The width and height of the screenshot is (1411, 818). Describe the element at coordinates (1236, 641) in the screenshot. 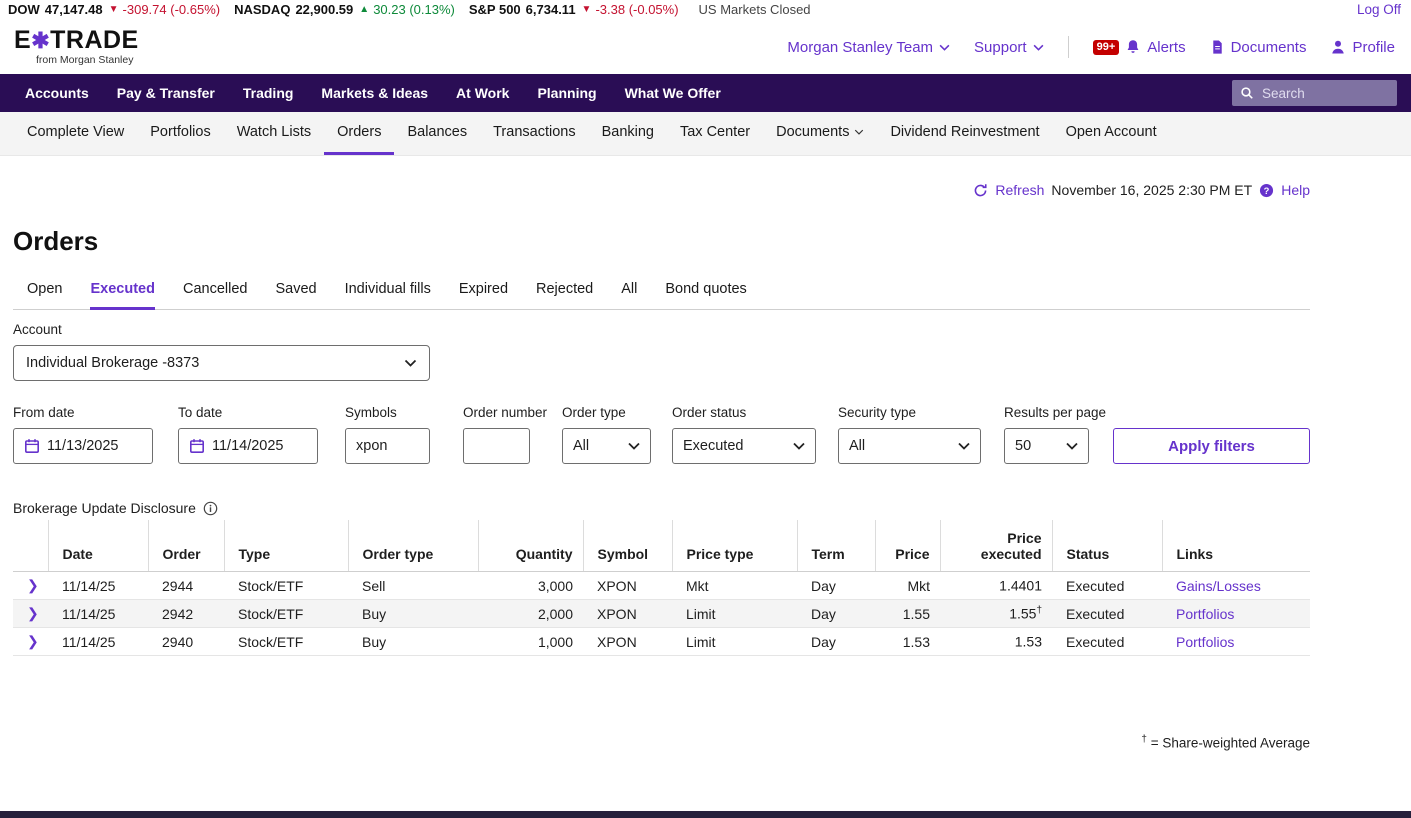

I see `cell-link: Portfolios` at that location.